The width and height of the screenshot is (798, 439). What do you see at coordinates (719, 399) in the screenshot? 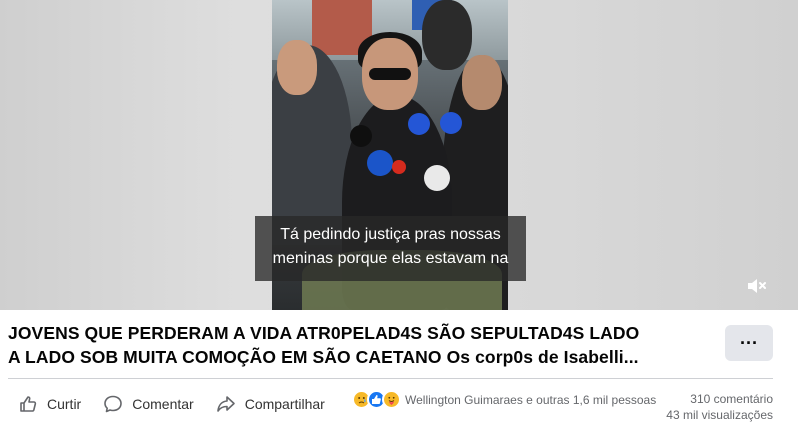
I see `comment-count: 310 comentário` at bounding box center [719, 399].